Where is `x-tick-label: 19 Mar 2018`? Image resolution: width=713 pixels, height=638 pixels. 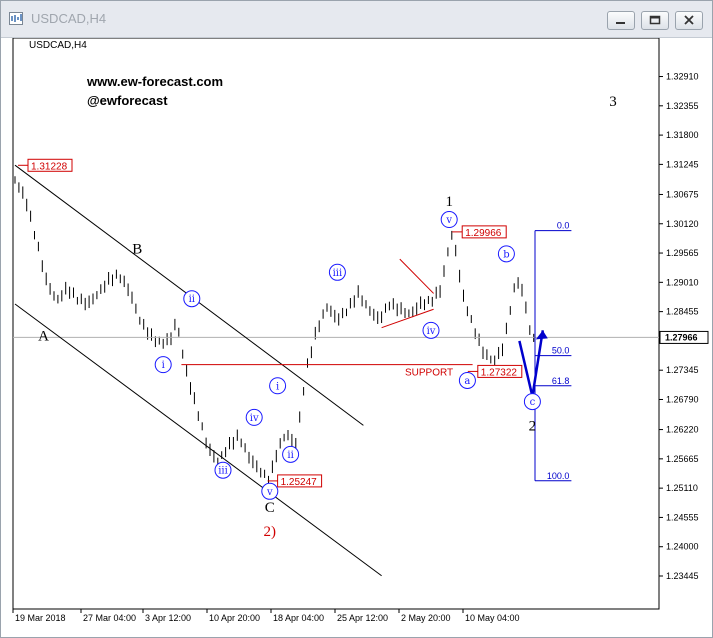
x-tick-label: 19 Mar 2018 is located at coordinates (40, 618).